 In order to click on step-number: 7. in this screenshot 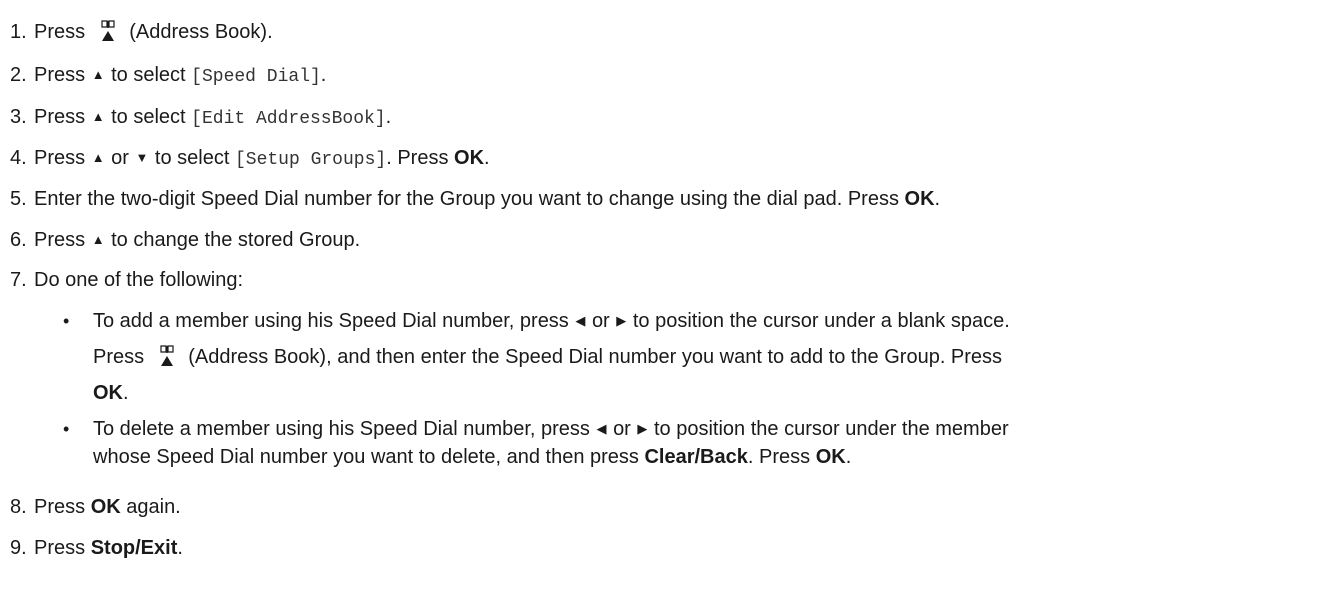, I will do `click(18, 280)`.